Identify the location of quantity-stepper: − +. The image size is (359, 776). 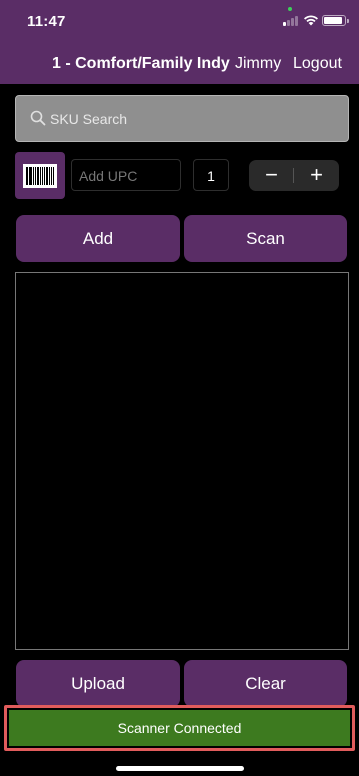
(294, 175).